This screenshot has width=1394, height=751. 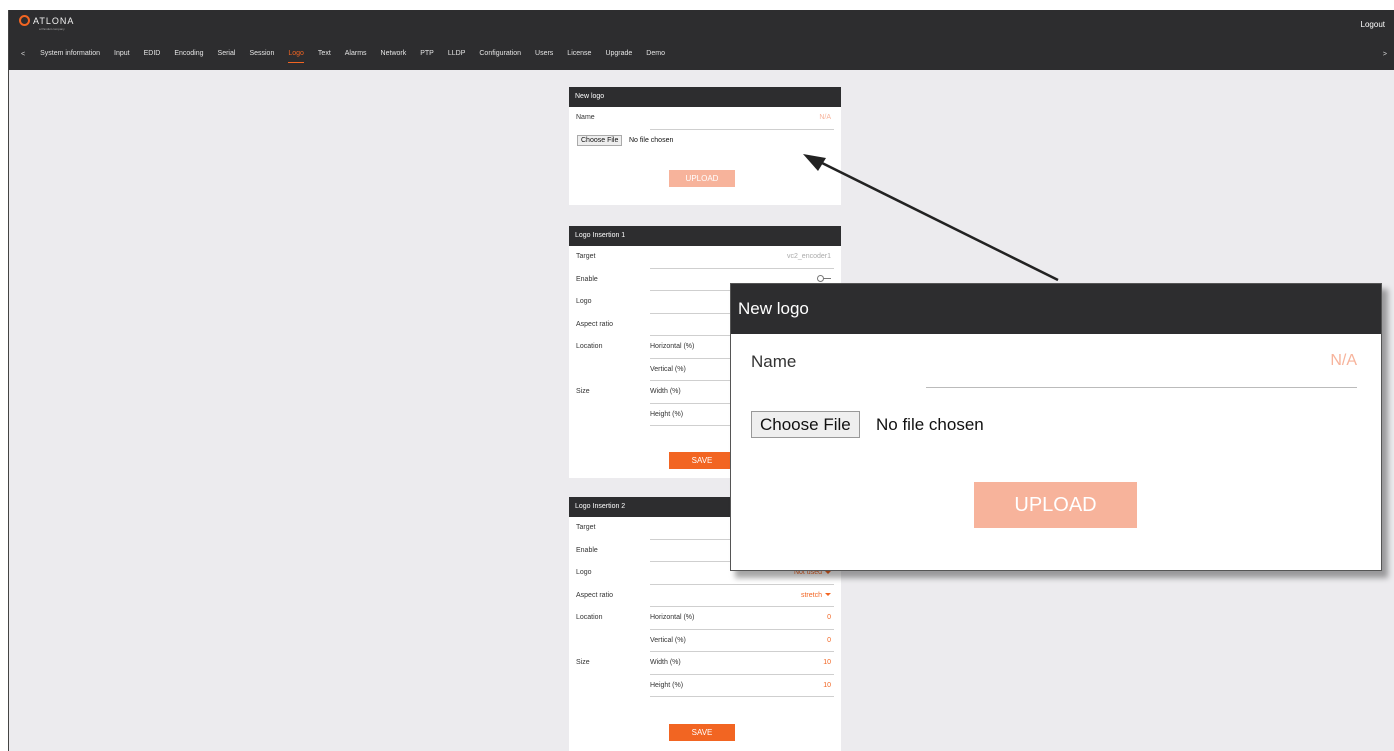 What do you see at coordinates (774, 361) in the screenshot?
I see `zoom-name-label: Name` at bounding box center [774, 361].